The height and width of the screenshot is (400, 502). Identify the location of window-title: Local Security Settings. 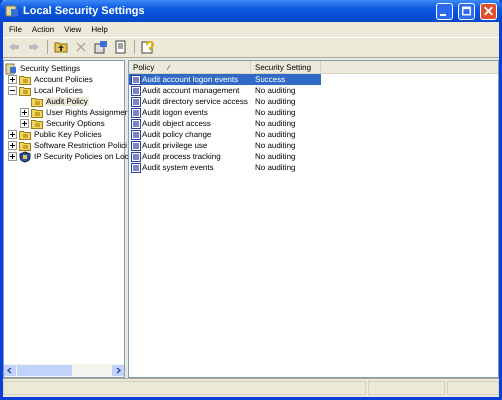
(84, 11).